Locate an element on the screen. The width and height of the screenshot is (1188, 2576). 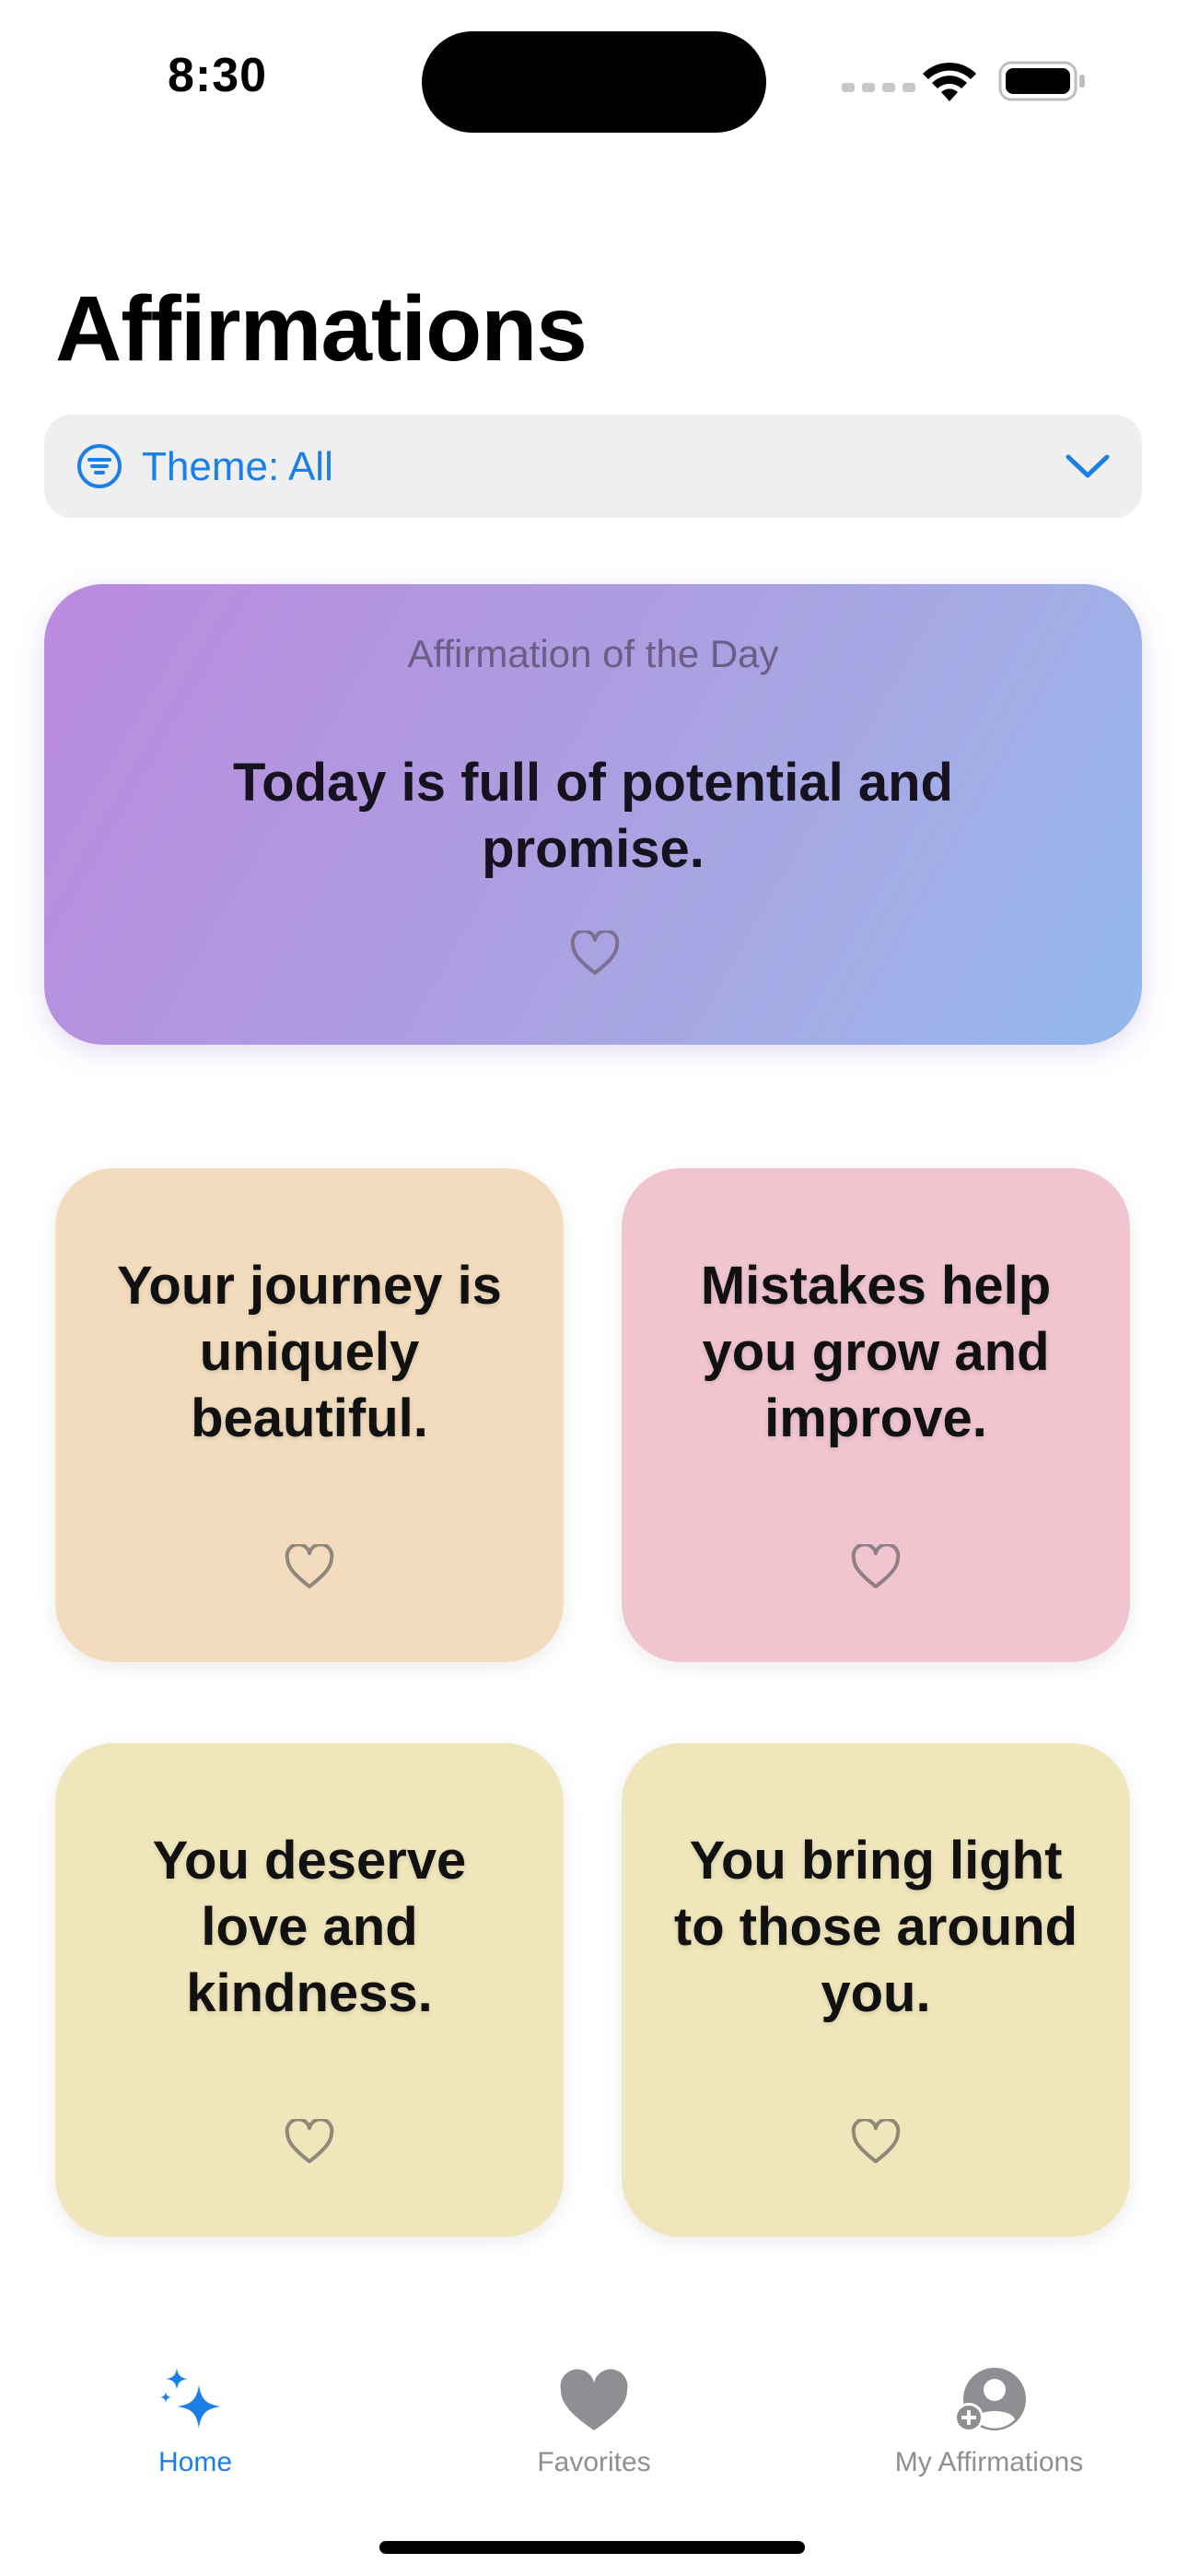
heart-fill-icon is located at coordinates (594, 2399).